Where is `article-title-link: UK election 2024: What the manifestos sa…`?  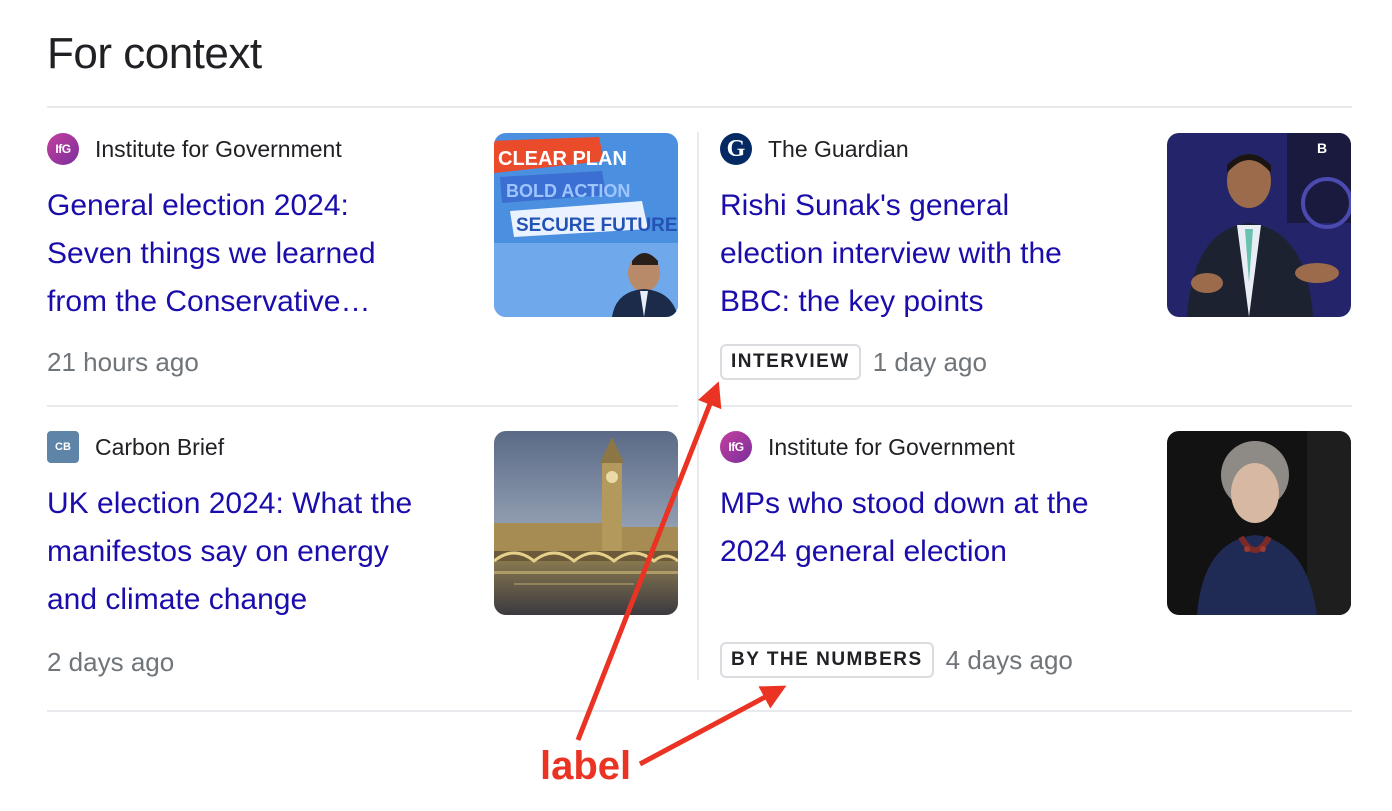
article-title-link: UK election 2024: What the manifestos sa… is located at coordinates (229, 552).